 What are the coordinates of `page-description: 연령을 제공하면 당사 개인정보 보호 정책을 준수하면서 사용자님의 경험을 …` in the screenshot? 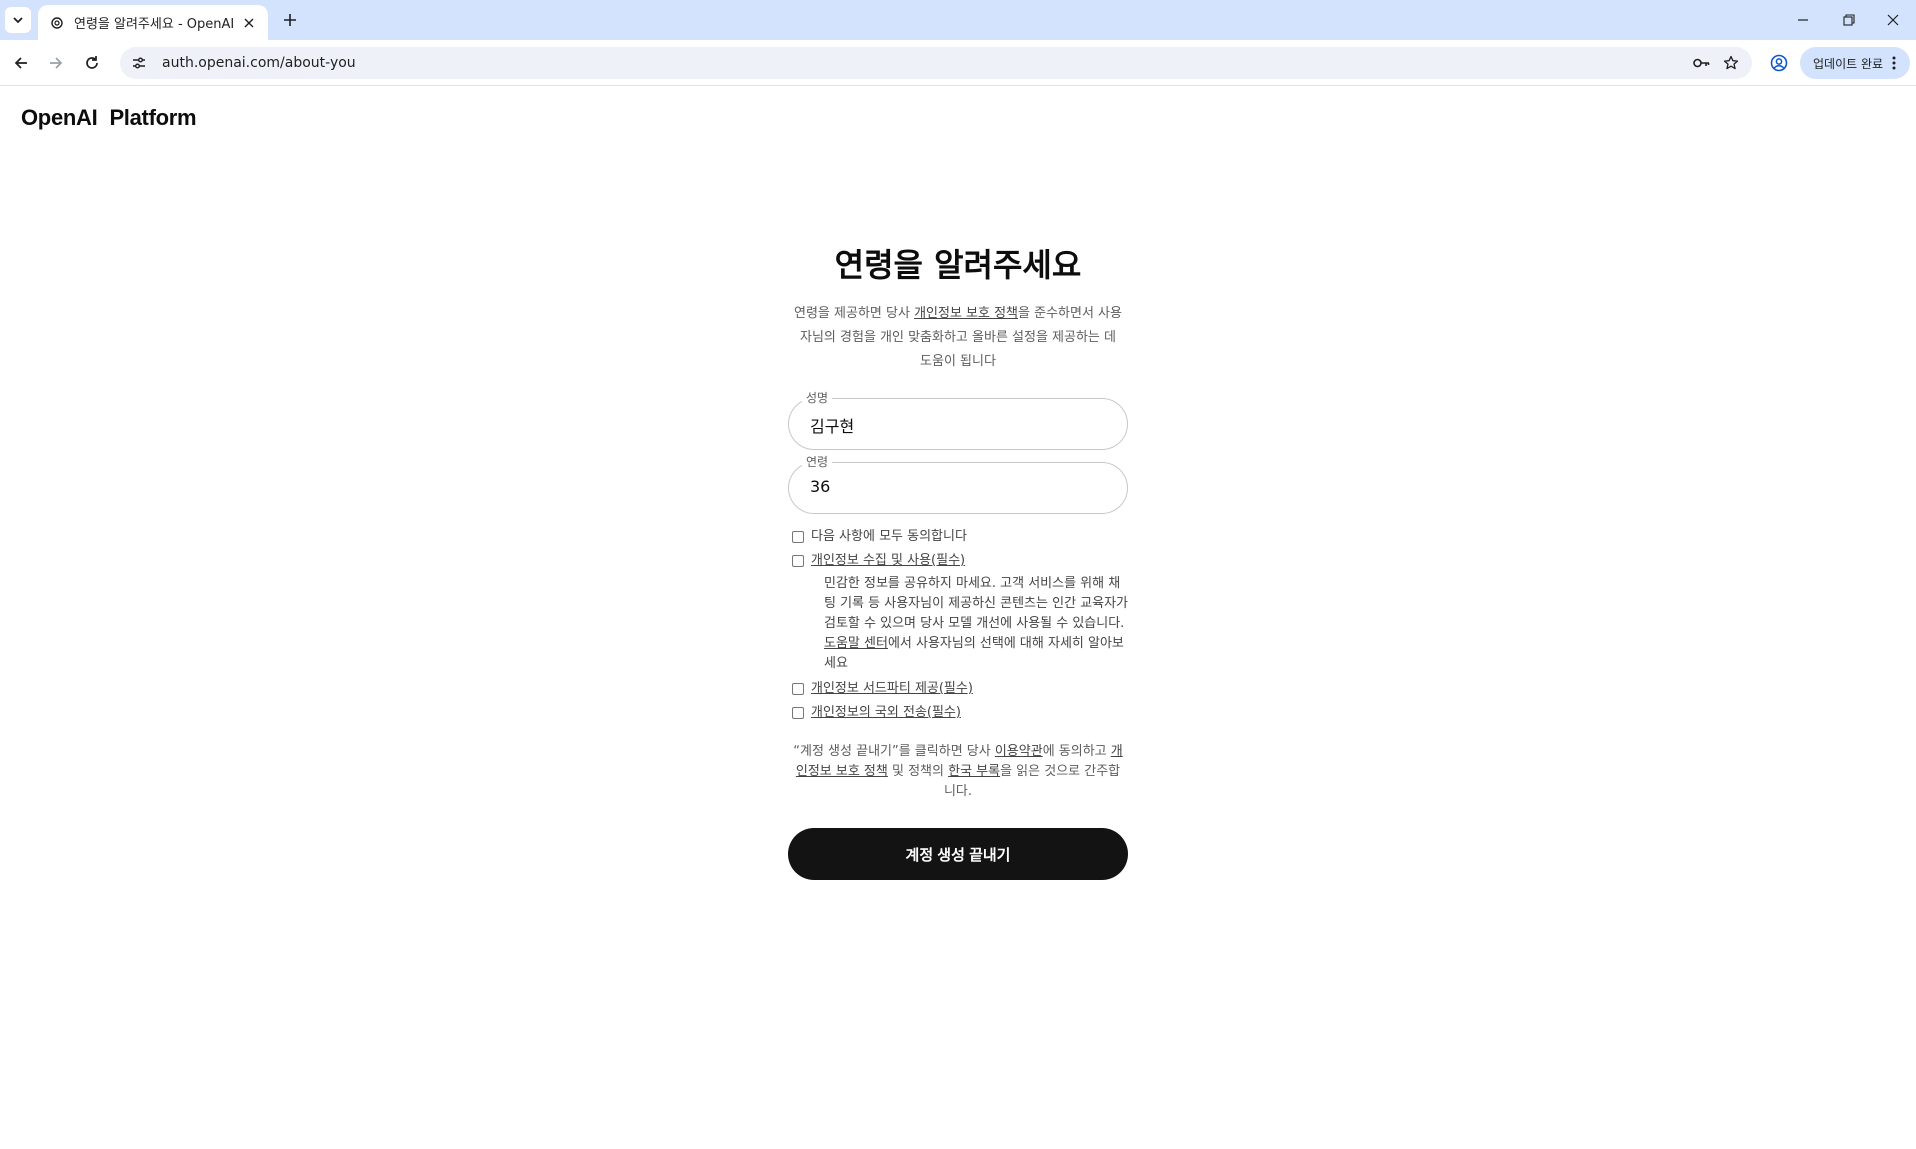 It's located at (958, 337).